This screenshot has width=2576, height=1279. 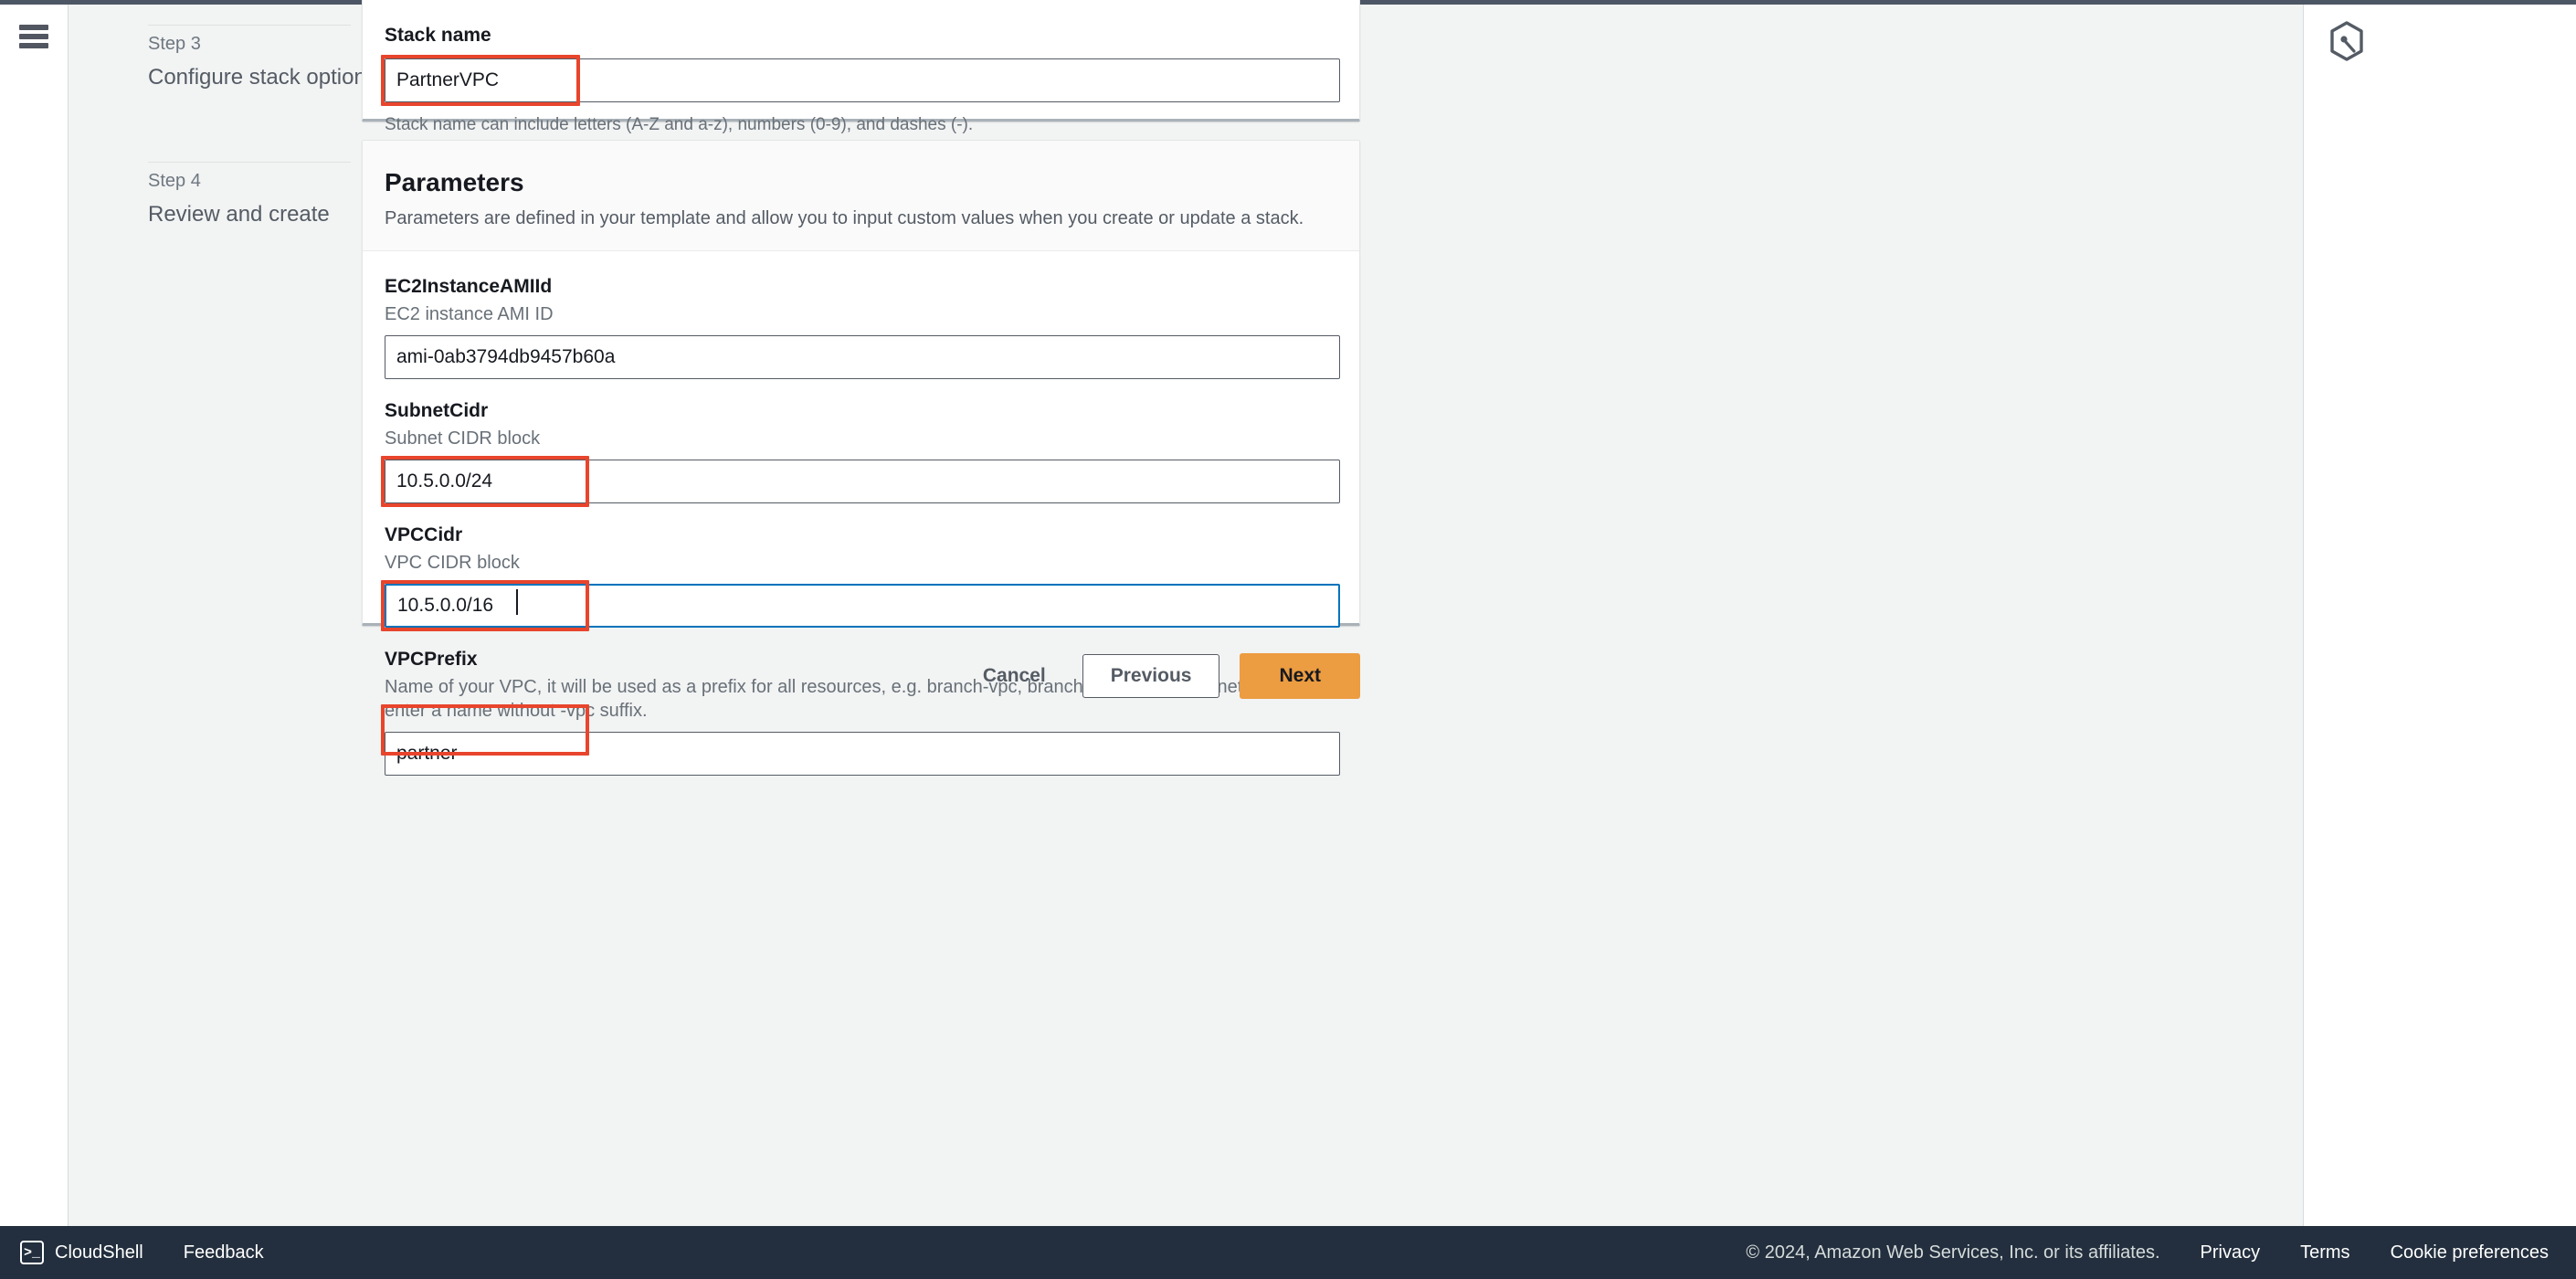 What do you see at coordinates (2346, 43) in the screenshot?
I see `q-assistant-icon` at bounding box center [2346, 43].